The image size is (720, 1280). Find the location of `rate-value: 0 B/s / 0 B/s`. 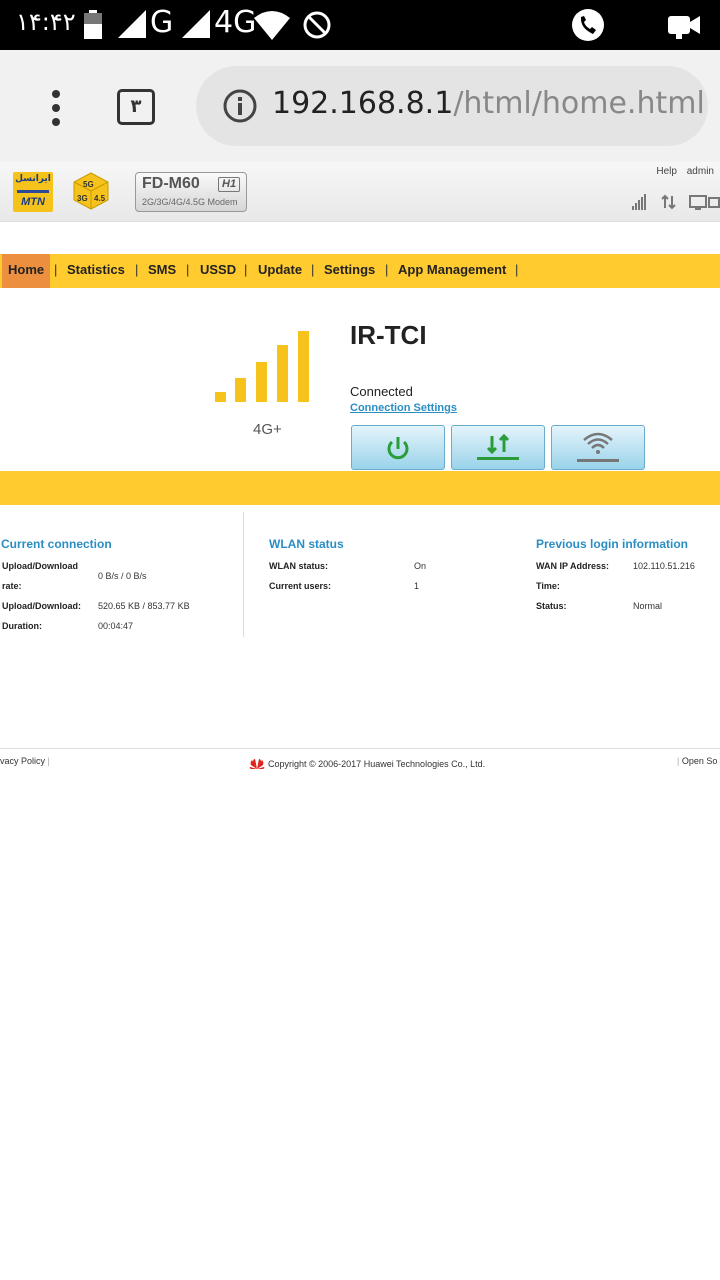

rate-value: 0 B/s / 0 B/s is located at coordinates (122, 576).